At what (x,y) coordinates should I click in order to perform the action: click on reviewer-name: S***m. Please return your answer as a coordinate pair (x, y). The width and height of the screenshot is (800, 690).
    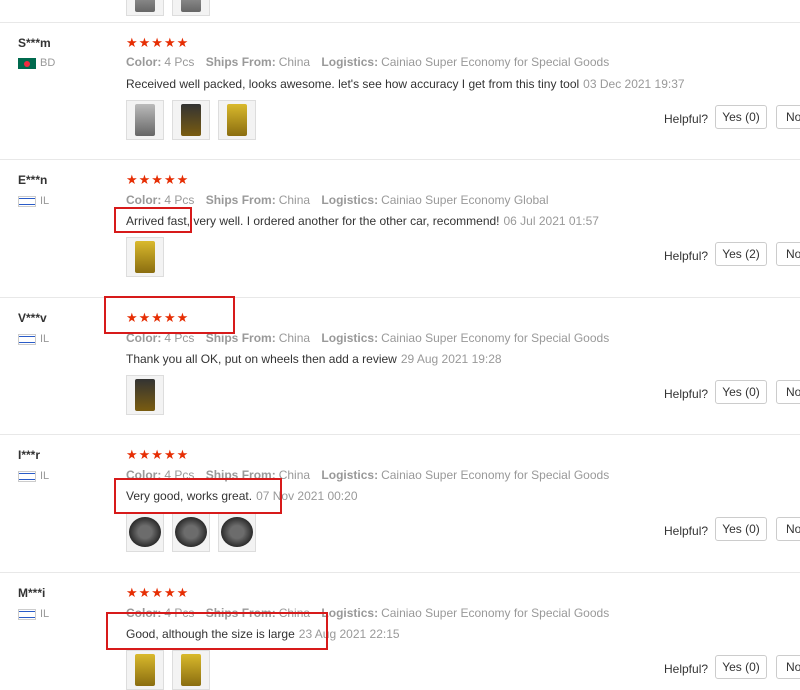
    Looking at the image, I should click on (34, 43).